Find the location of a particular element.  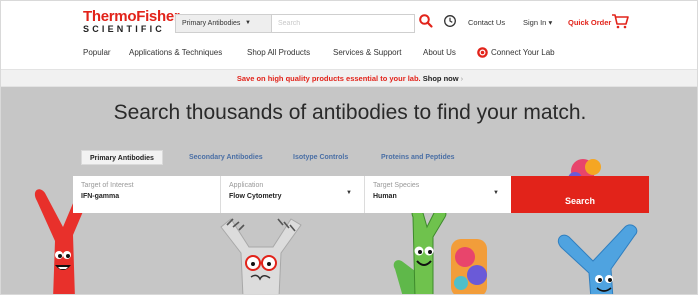

search-icon is located at coordinates (426, 21).